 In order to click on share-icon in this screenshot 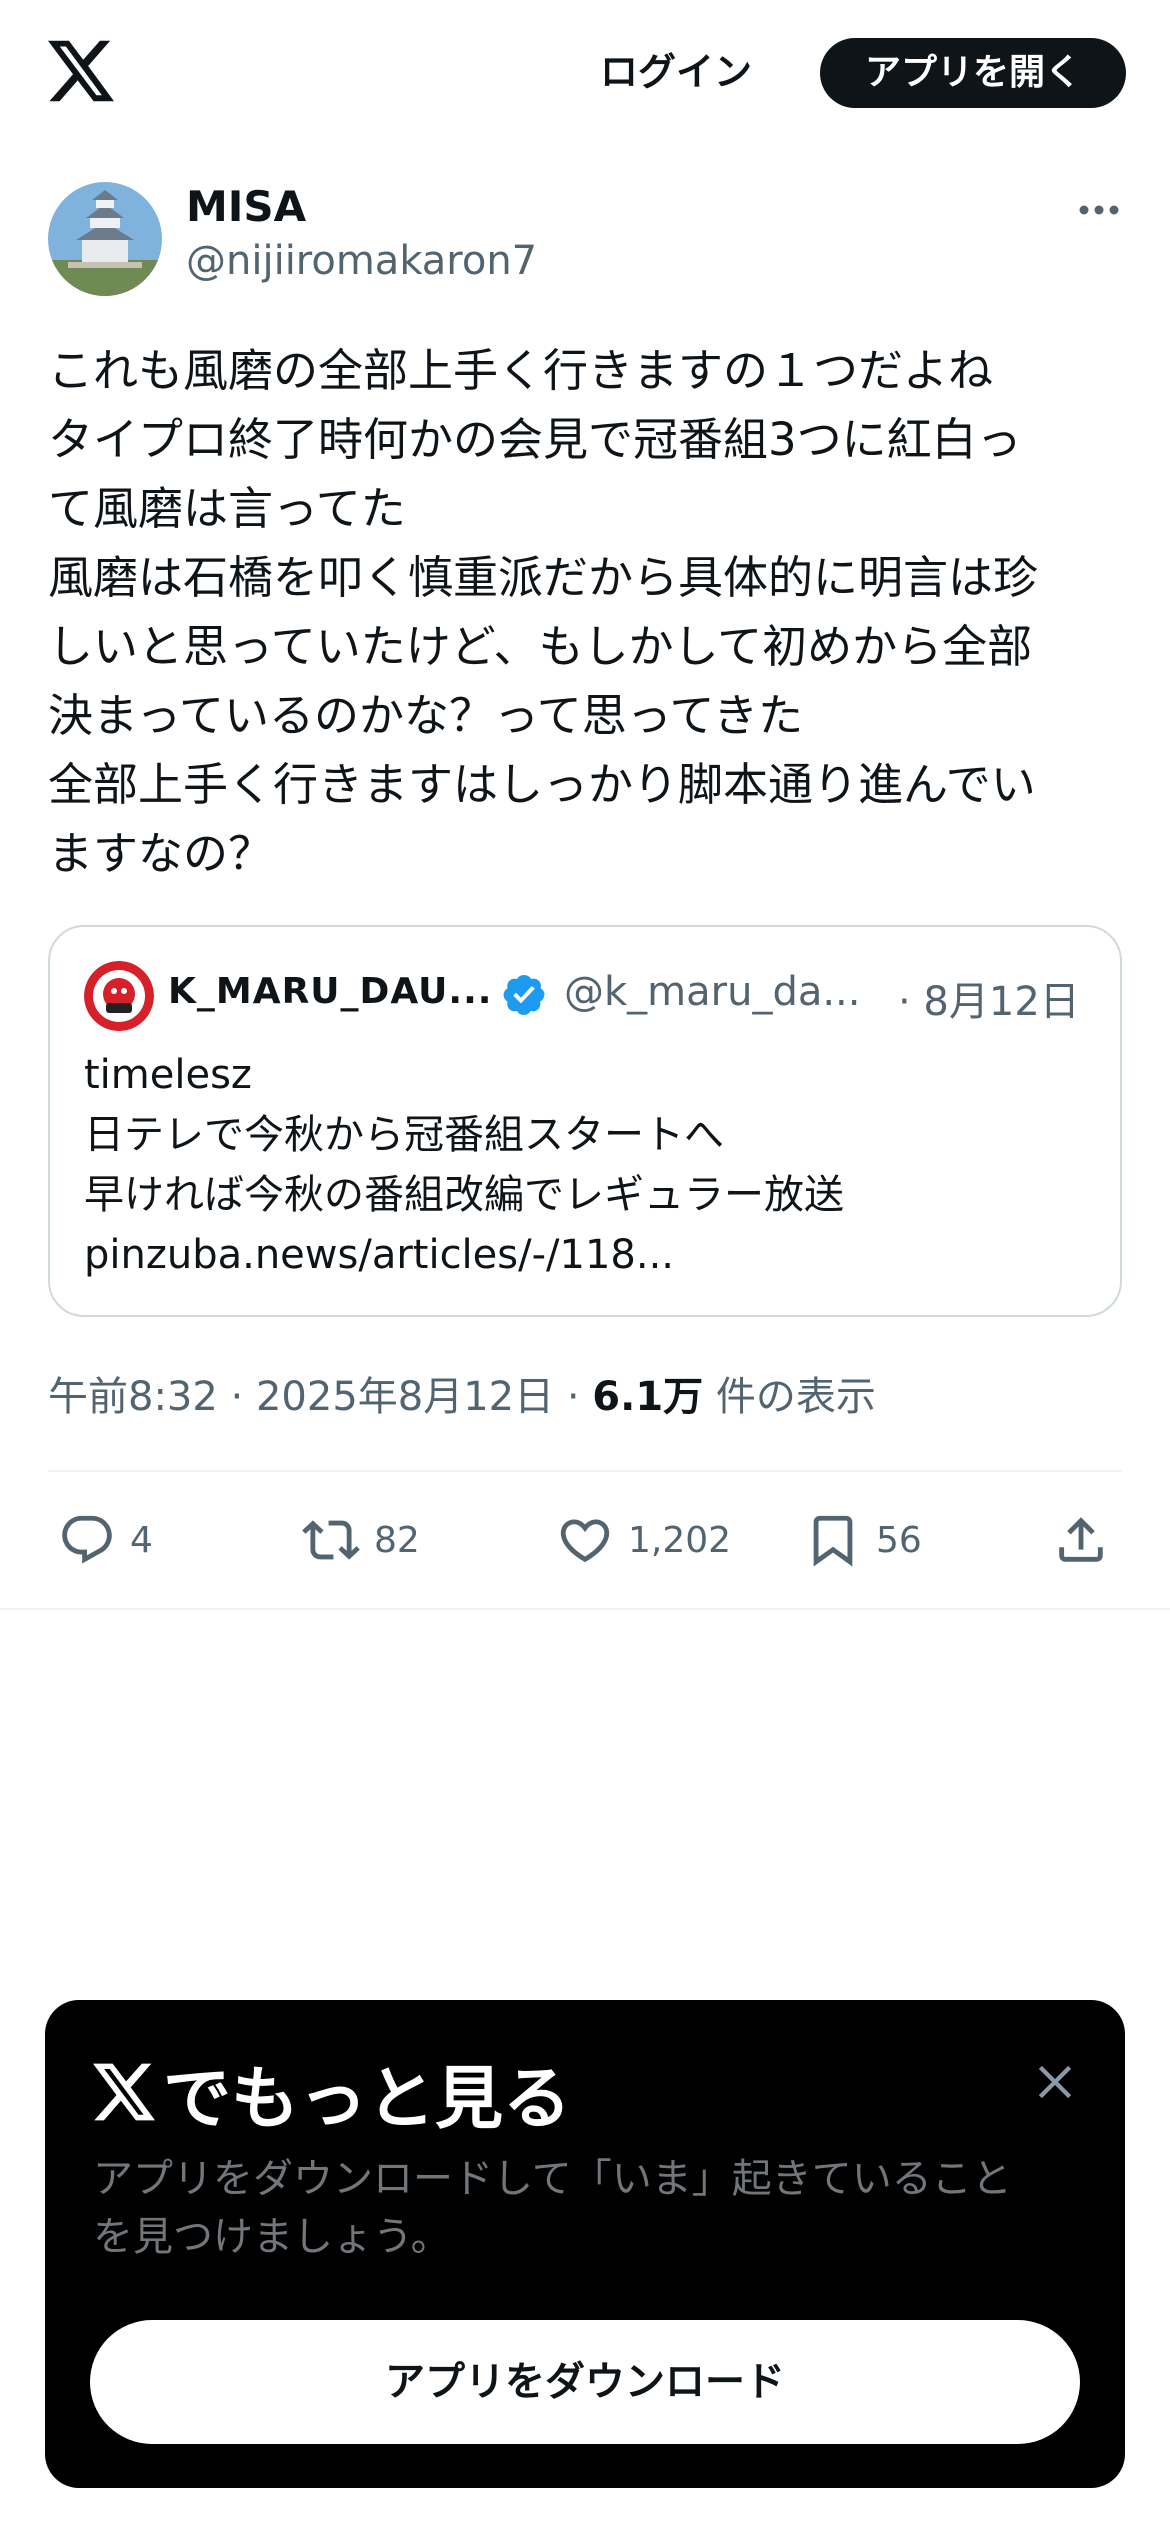, I will do `click(1081, 1539)`.